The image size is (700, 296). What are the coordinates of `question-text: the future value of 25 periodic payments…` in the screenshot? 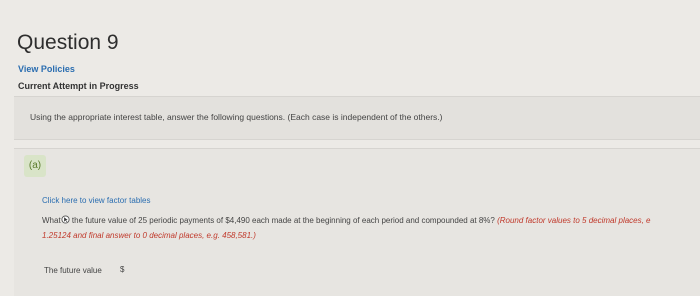 It's located at (283, 220).